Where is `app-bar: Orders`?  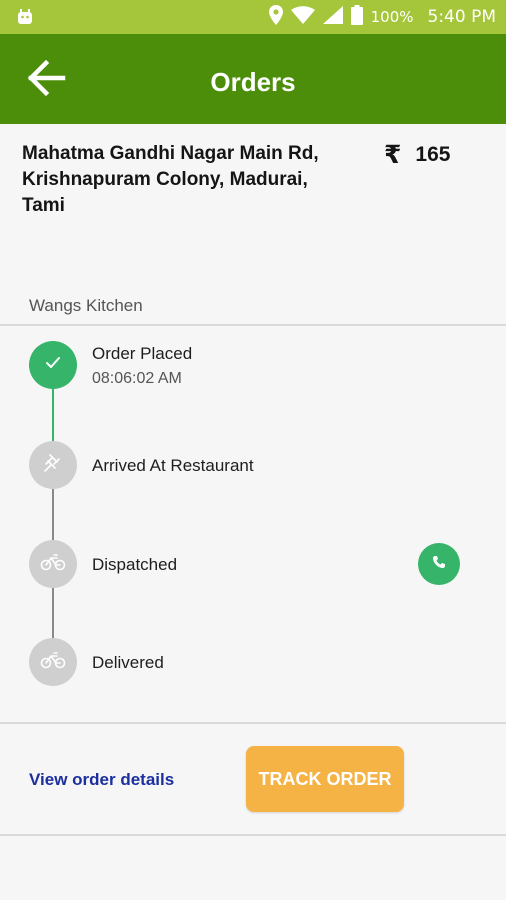
app-bar: Orders is located at coordinates (253, 79).